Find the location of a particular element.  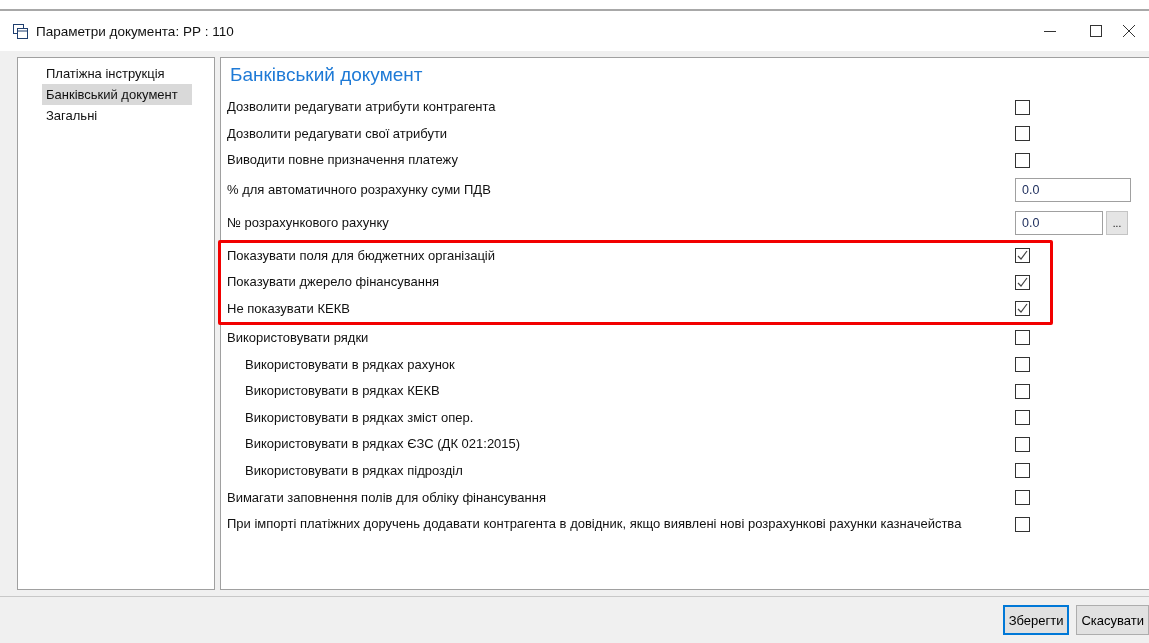

window-title: Параметри документа: РР : 110 is located at coordinates (135, 31).